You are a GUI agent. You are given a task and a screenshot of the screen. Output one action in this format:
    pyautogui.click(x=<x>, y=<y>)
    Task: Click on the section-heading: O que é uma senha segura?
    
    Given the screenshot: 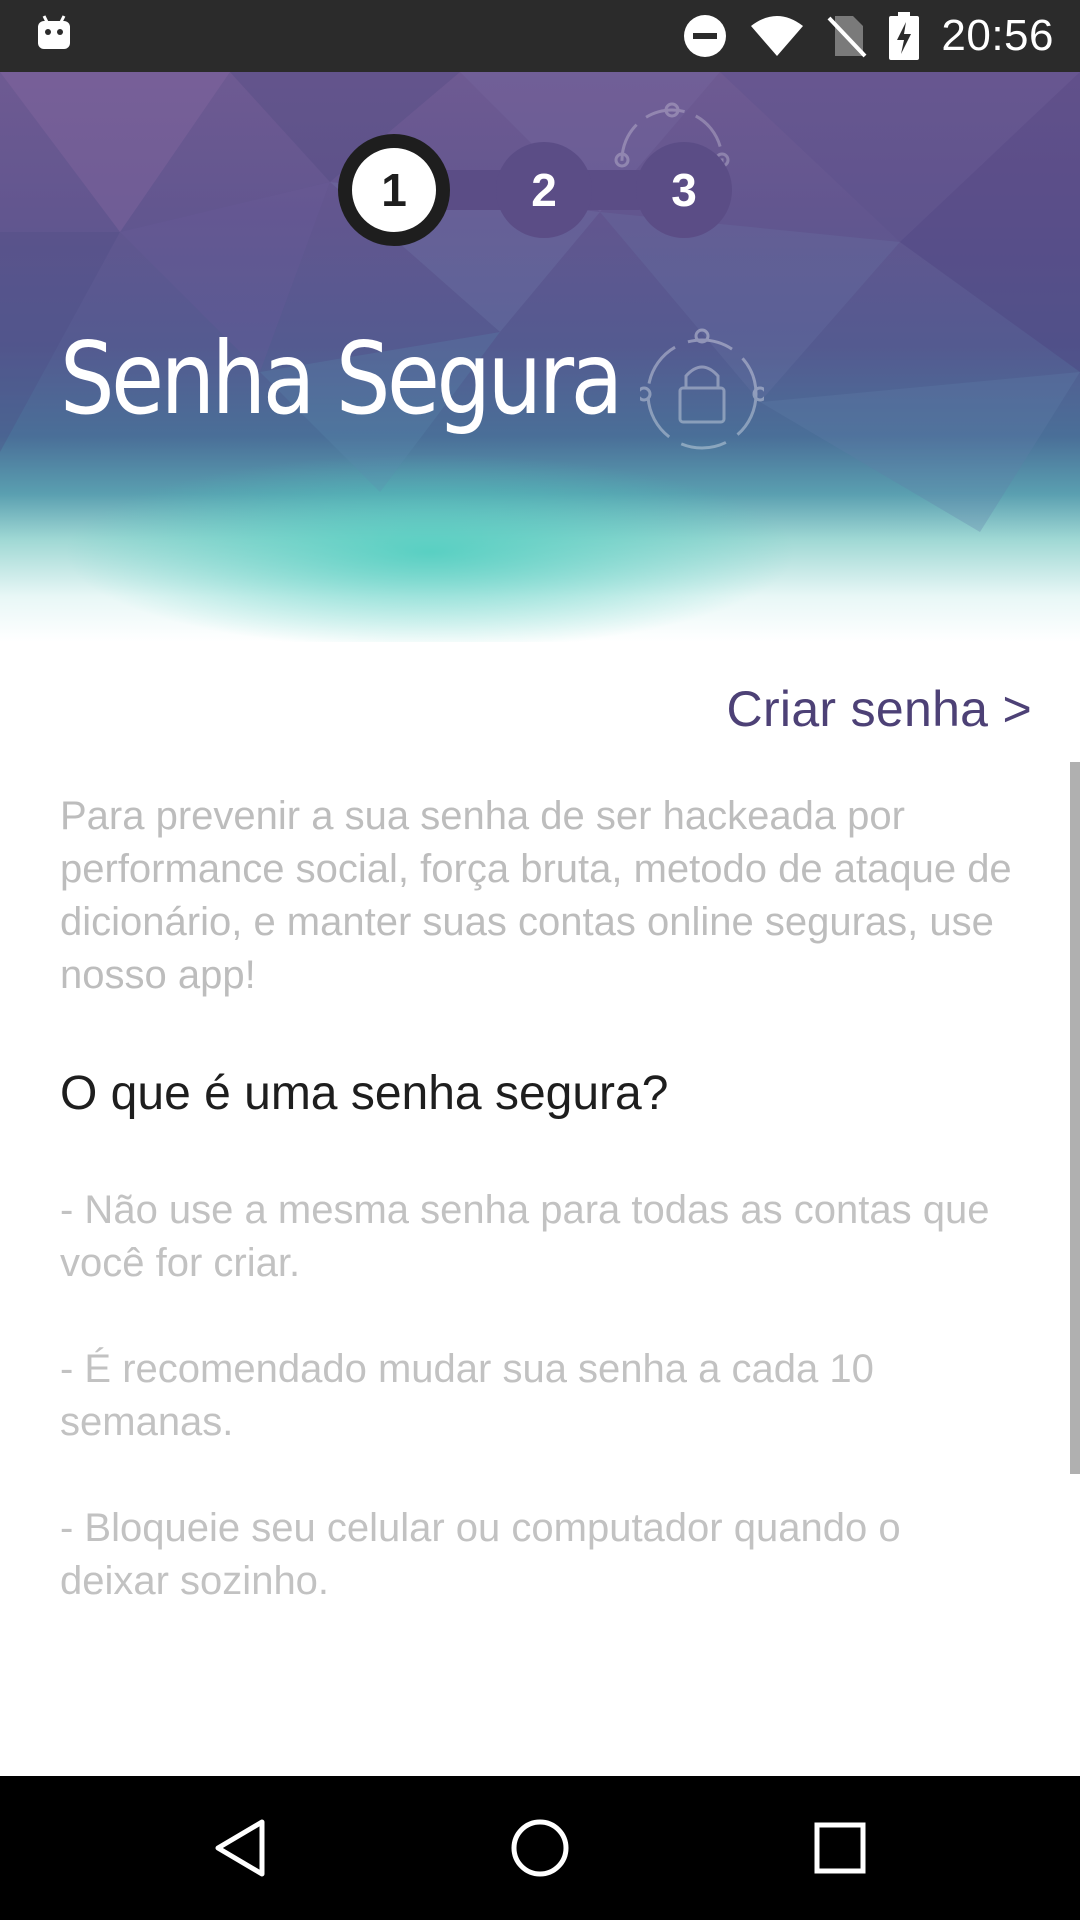 What is the action you would take?
    pyautogui.click(x=364, y=1093)
    